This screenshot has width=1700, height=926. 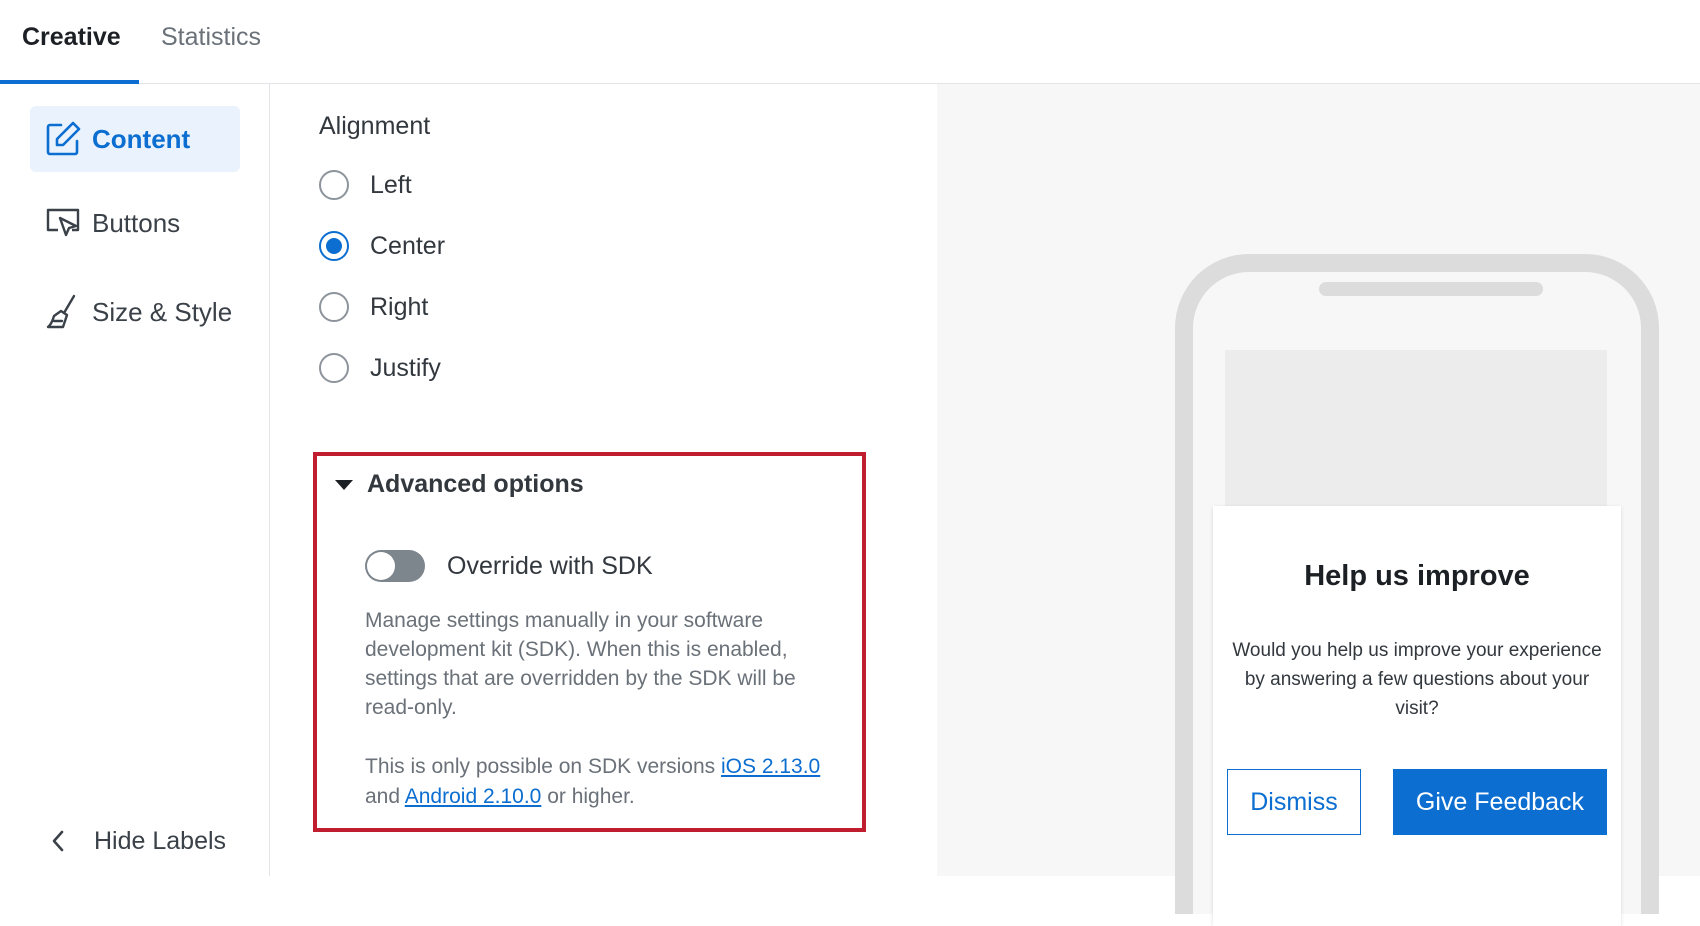 What do you see at coordinates (473, 796) in the screenshot?
I see `android-version-link: Android 2.10.0` at bounding box center [473, 796].